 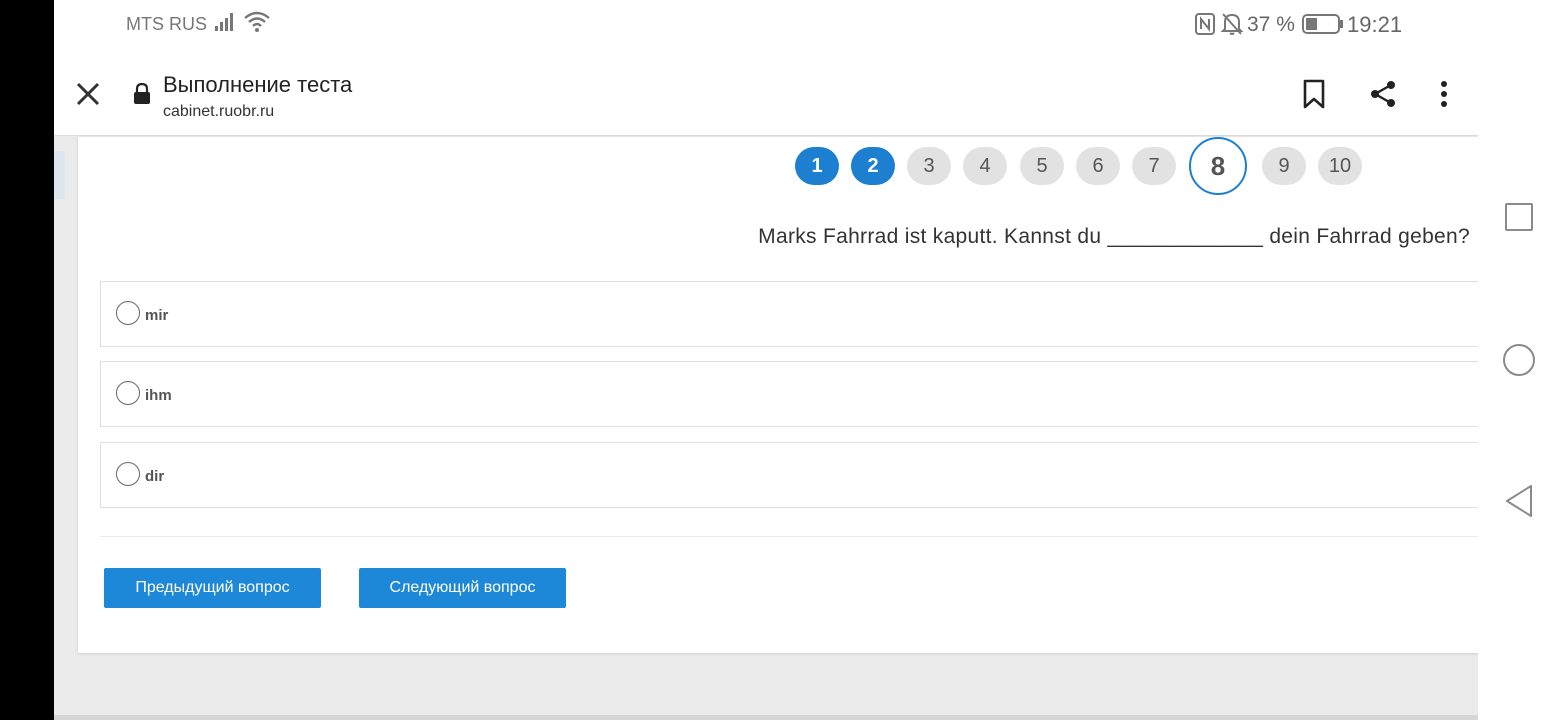 I want to click on close-tab-button, so click(x=88, y=94).